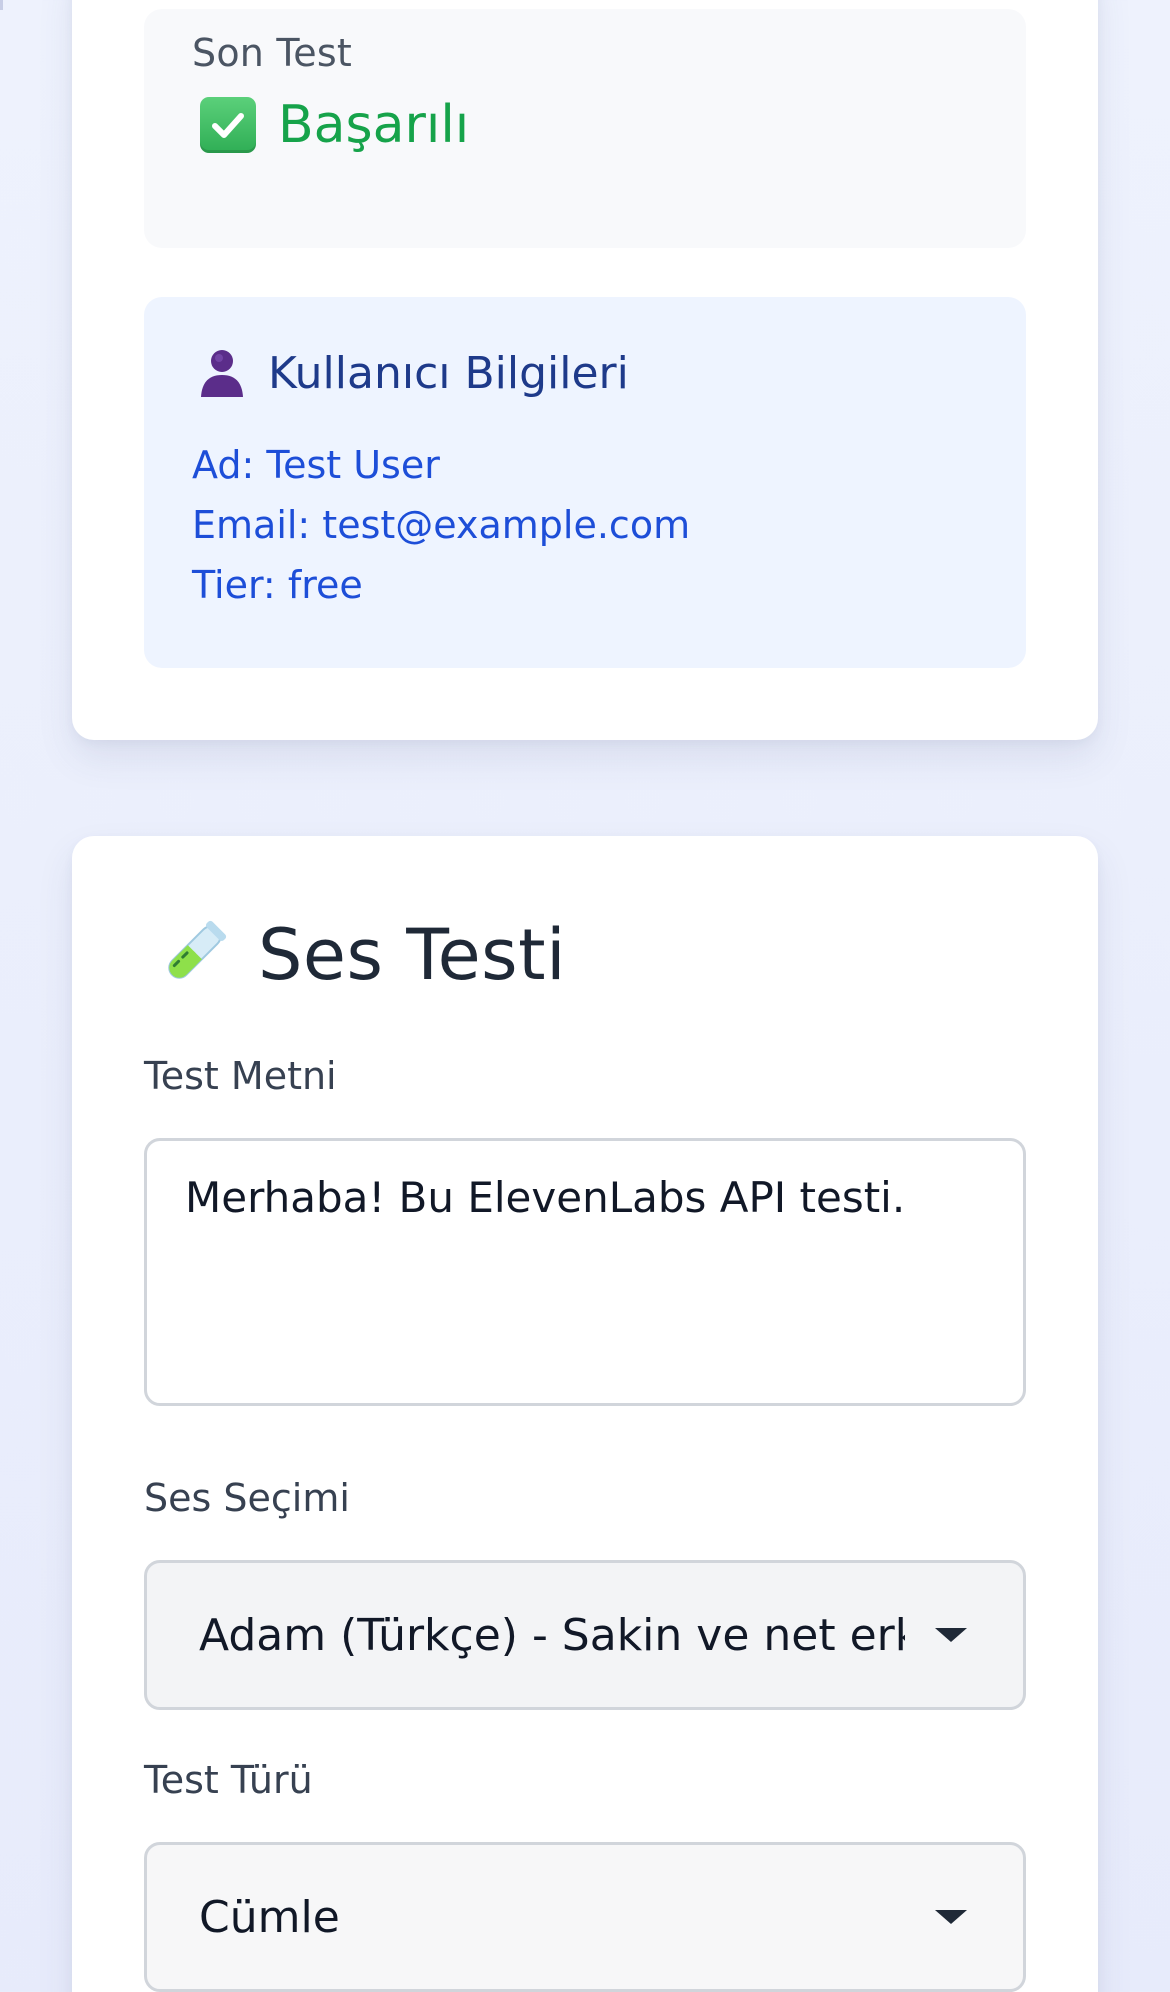  Describe the element at coordinates (228, 1780) in the screenshot. I see `test-type-label: Test Türü` at that location.